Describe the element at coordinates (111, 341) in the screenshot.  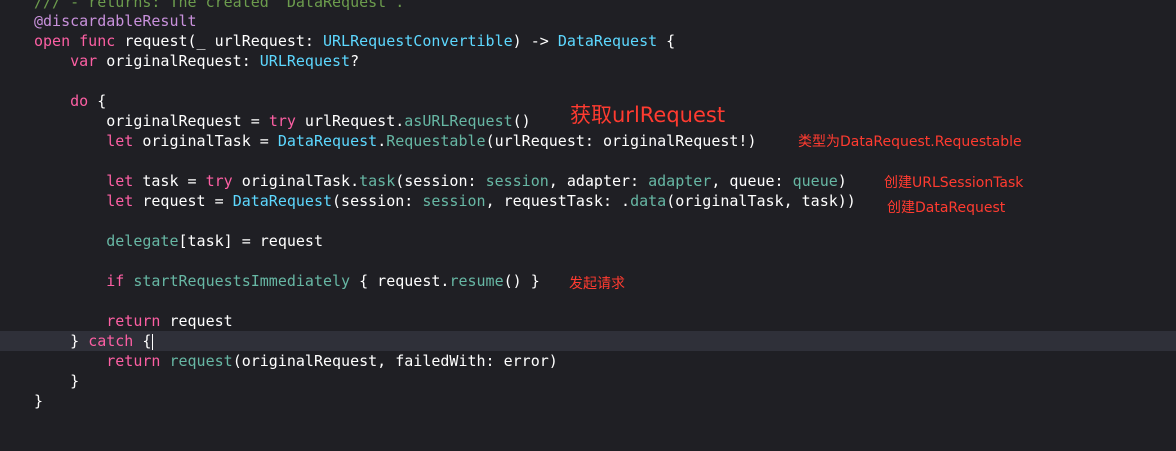
I see `catch-keyword: catch` at that location.